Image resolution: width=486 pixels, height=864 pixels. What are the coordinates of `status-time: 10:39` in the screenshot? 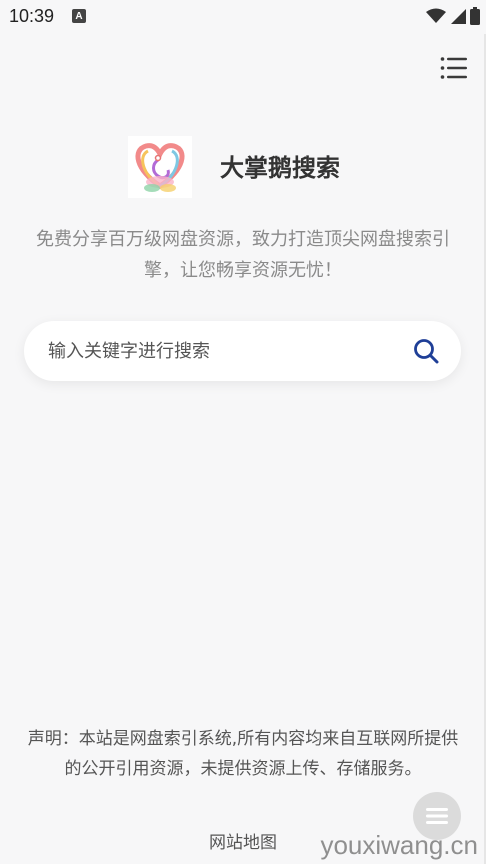 It's located at (32, 16).